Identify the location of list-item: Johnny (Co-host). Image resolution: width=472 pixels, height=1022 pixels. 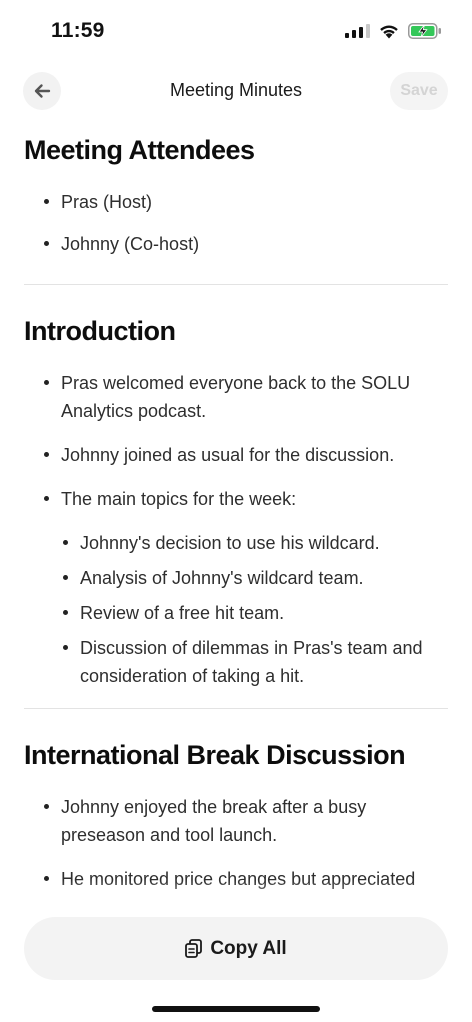
(236, 244).